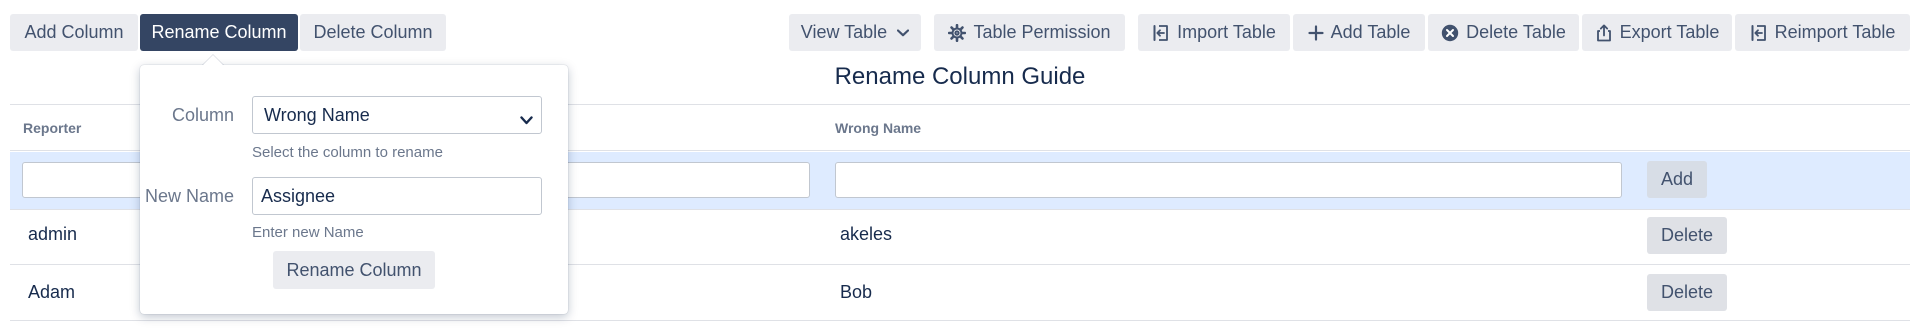 The height and width of the screenshot is (328, 1920). What do you see at coordinates (1042, 32) in the screenshot?
I see `table-permission-label: Table Permission` at bounding box center [1042, 32].